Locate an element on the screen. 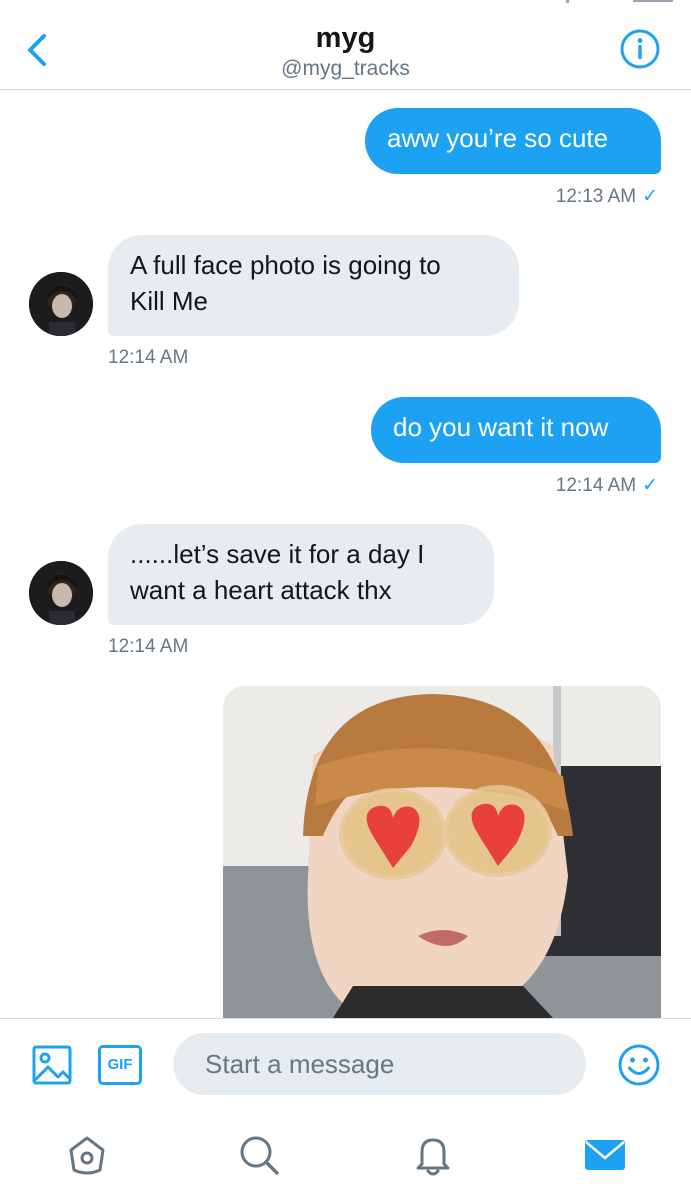 Image resolution: width=691 pixels, height=1200 pixels. message-text-line: A full face photo is going to is located at coordinates (285, 265).